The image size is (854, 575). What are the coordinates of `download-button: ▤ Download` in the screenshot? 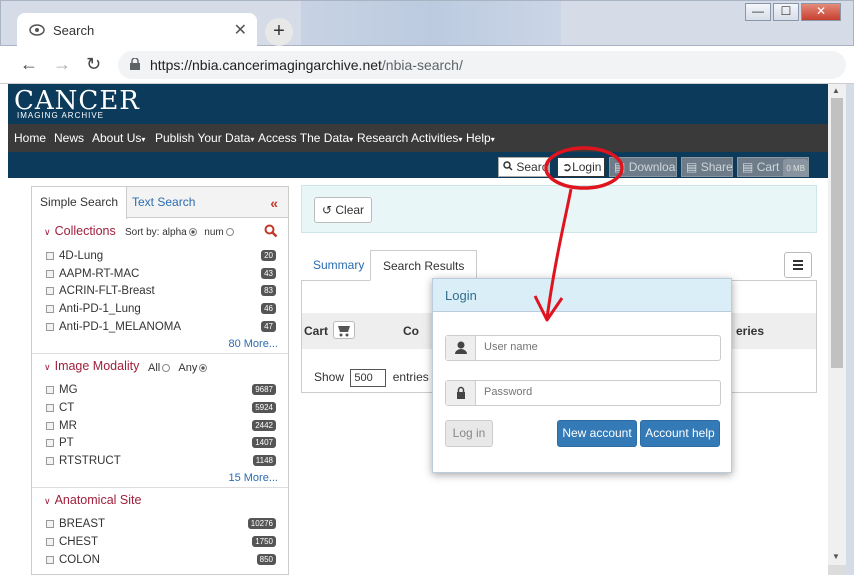 It's located at (643, 167).